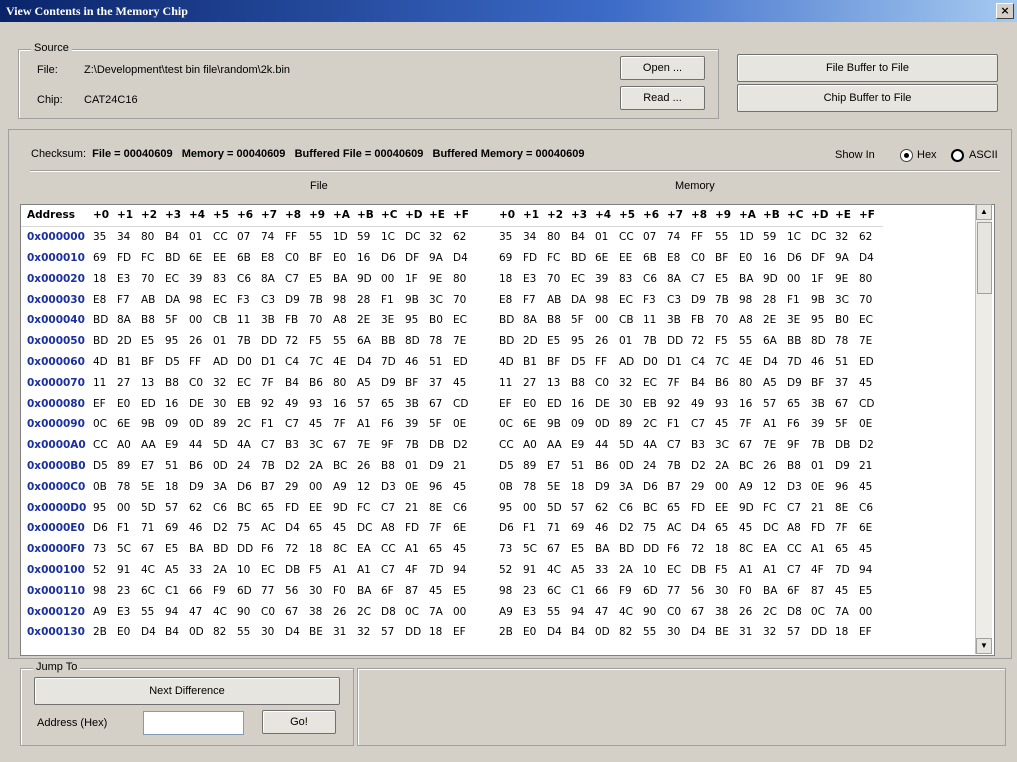 Image resolution: width=1017 pixels, height=762 pixels. I want to click on memory-byte-cell: A1, so click(823, 549).